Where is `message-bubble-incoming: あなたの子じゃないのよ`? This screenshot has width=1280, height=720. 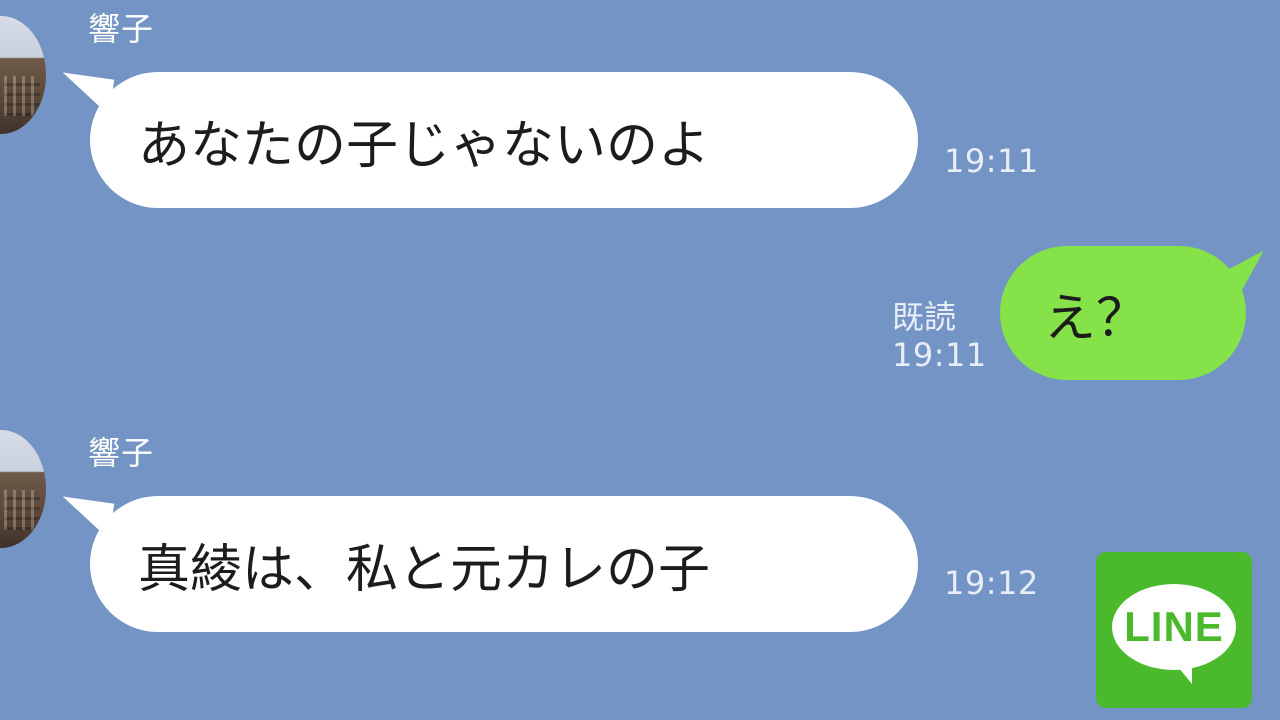
message-bubble-incoming: あなたの子じゃないのよ is located at coordinates (504, 140).